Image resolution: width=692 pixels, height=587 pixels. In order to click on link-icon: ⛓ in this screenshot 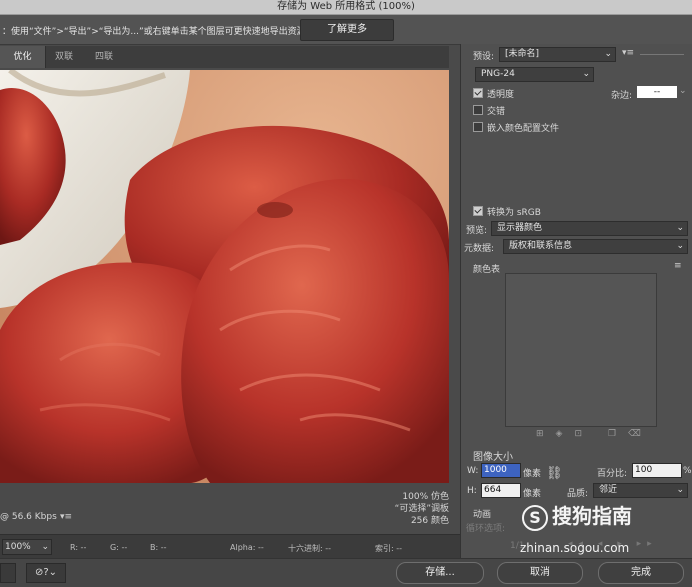, I will do `click(554, 473)`.